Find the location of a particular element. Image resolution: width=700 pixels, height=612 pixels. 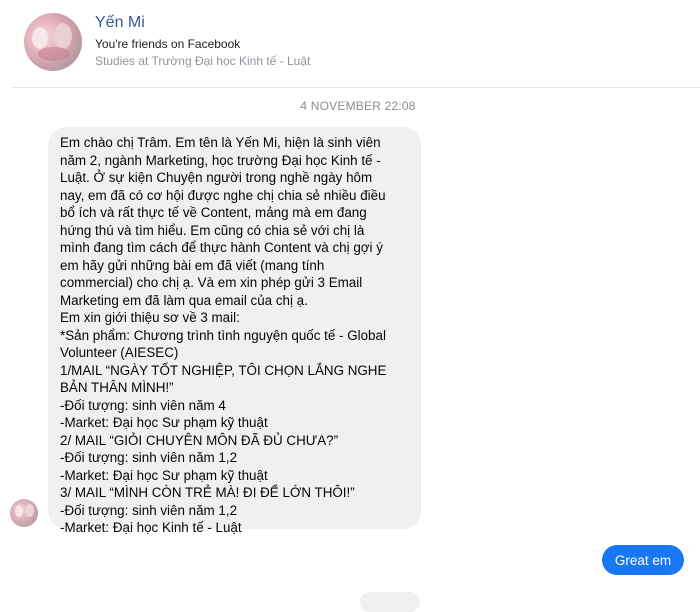

partial-message-bubble is located at coordinates (390, 602).